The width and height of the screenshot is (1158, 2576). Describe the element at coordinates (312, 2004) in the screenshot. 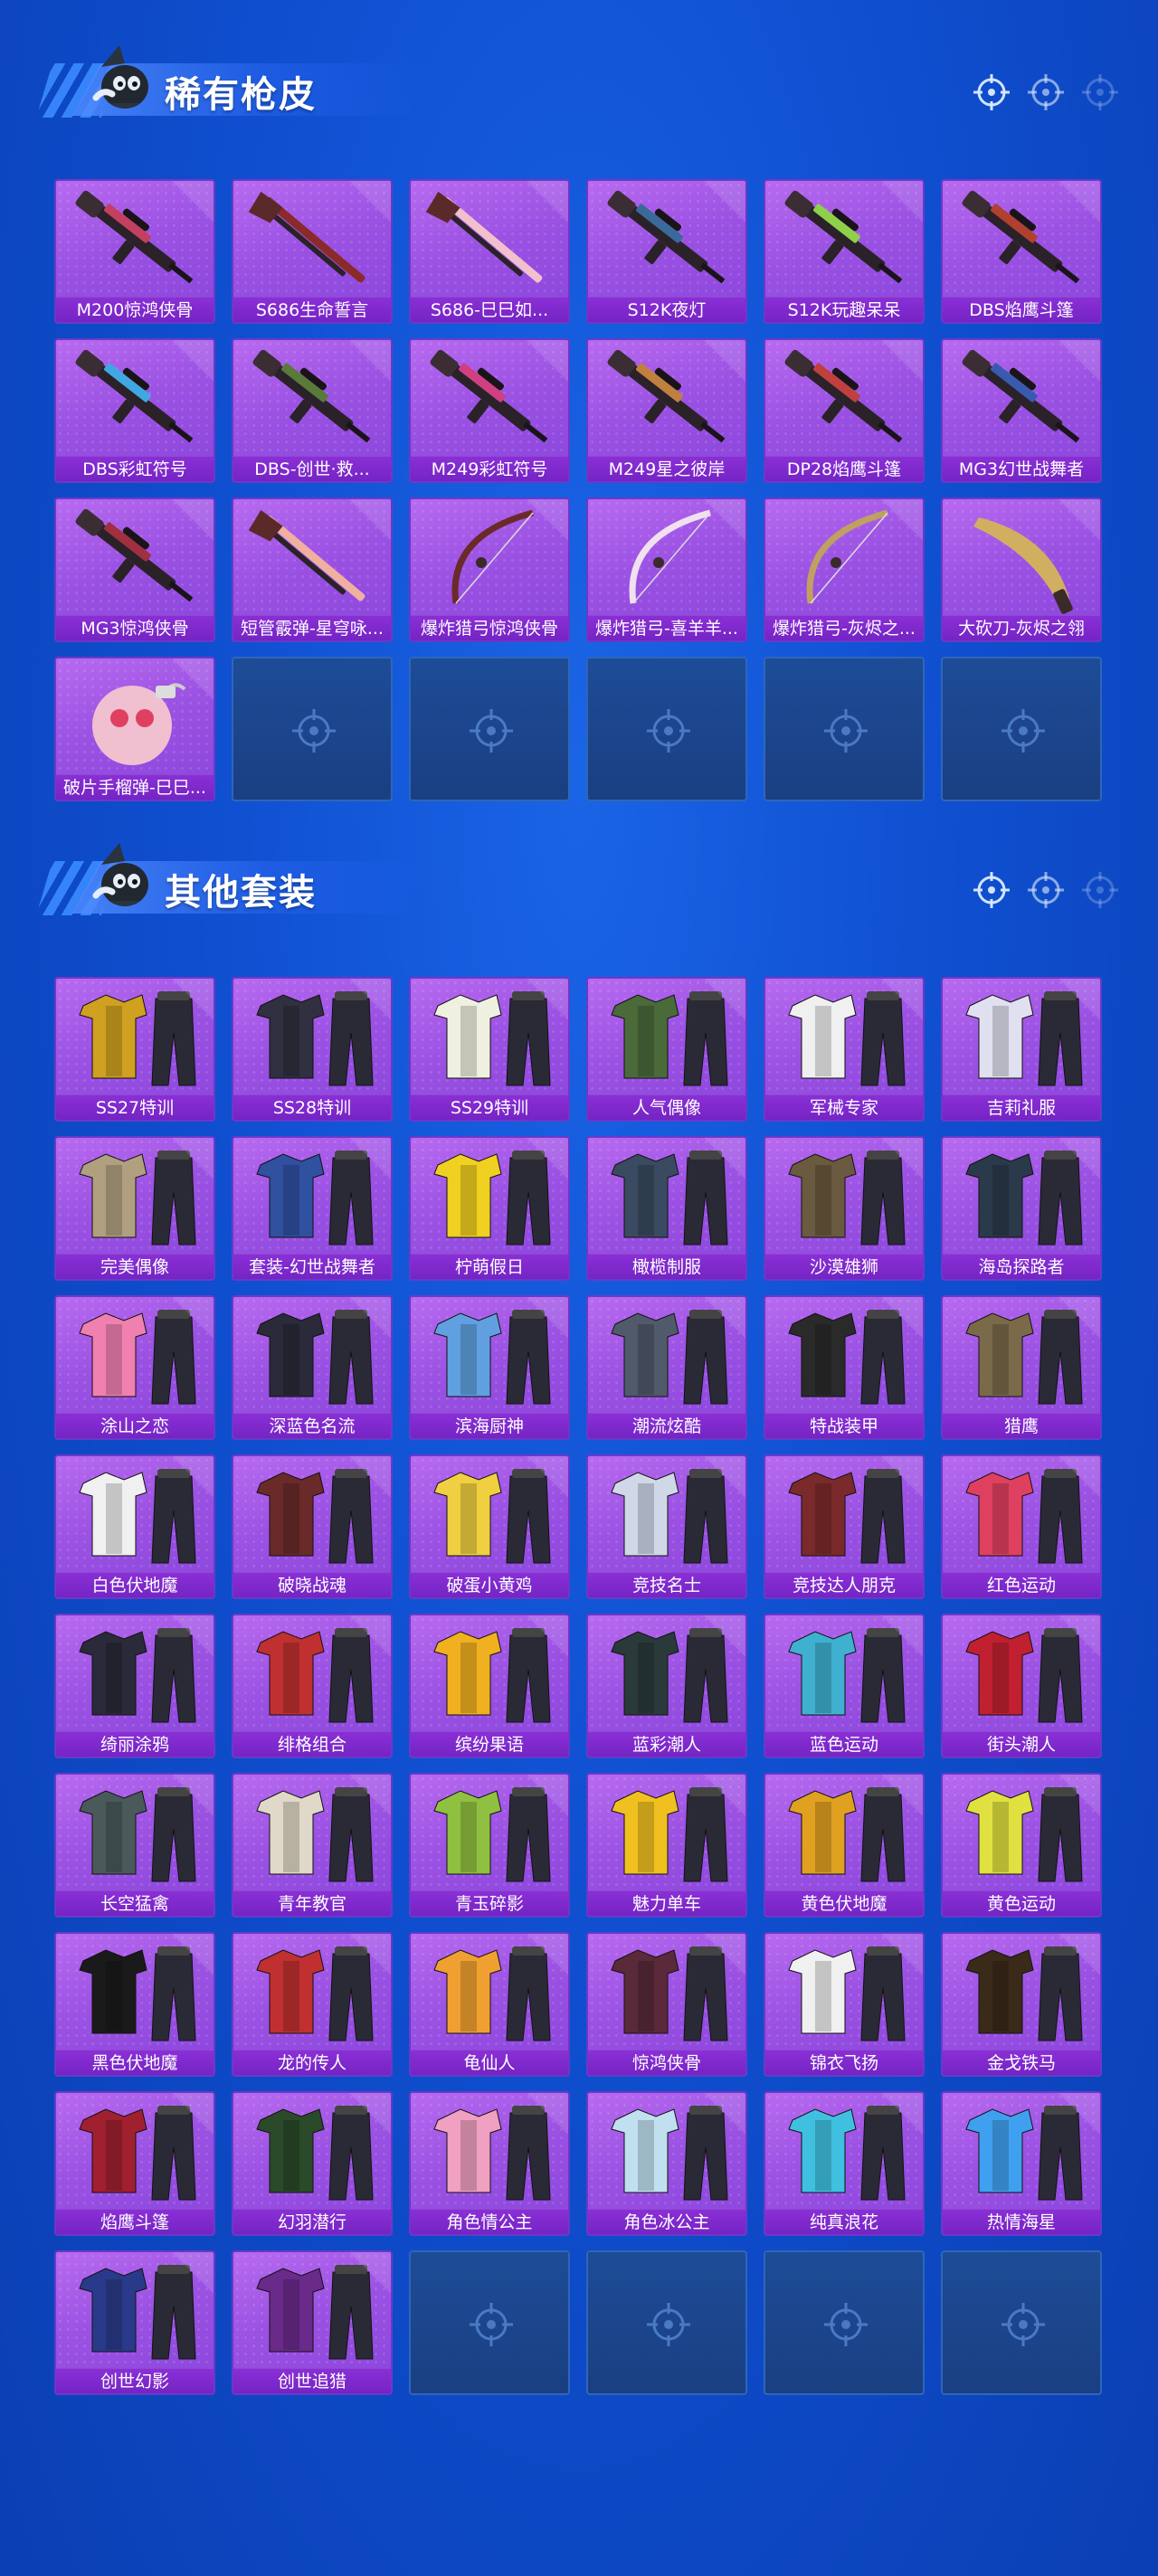

I see `item-card: 龙的传人` at that location.